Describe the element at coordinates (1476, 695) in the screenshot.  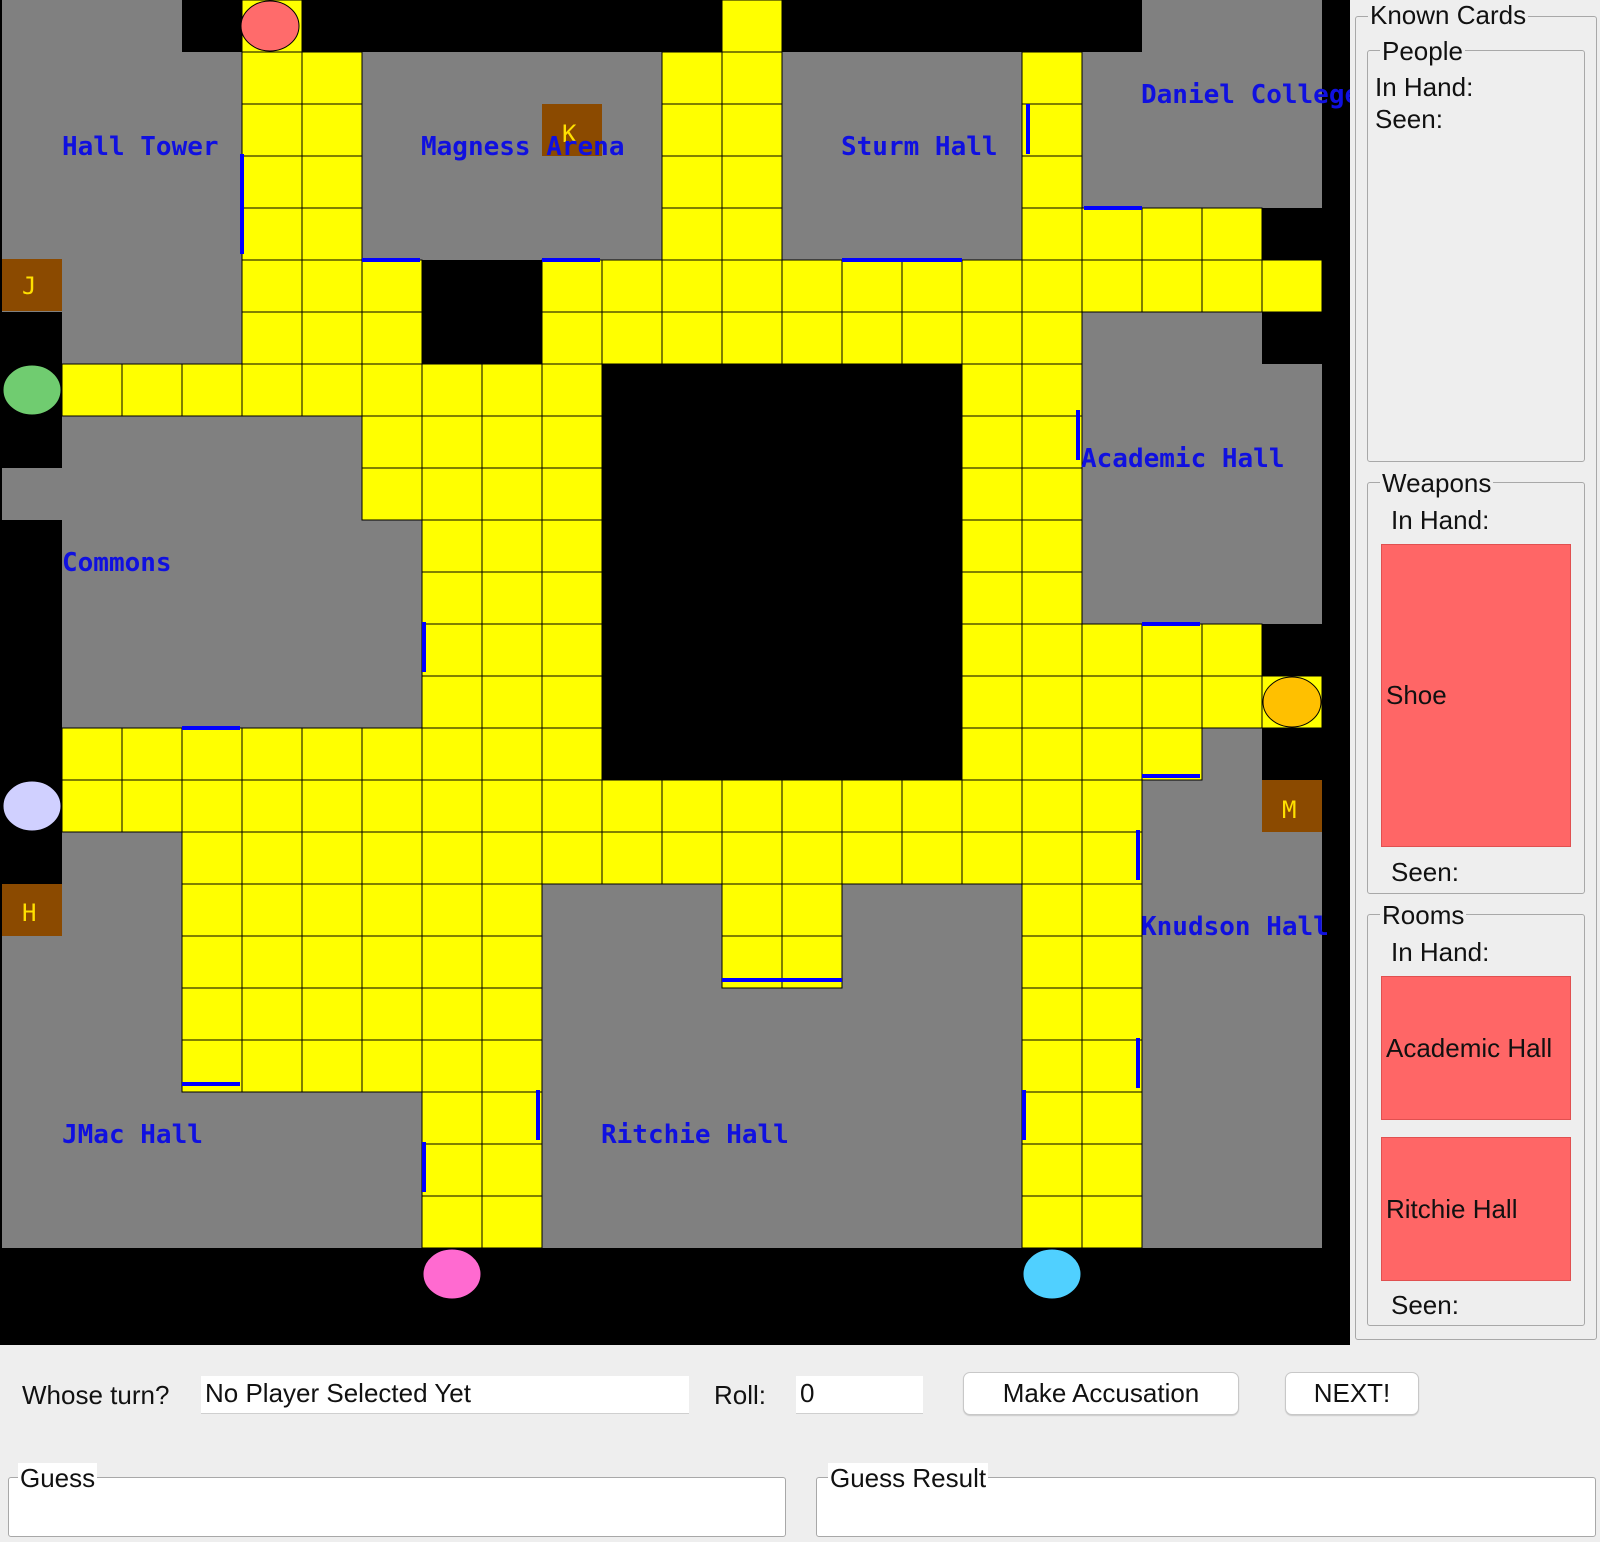
I see `weapon-card: Shoe` at that location.